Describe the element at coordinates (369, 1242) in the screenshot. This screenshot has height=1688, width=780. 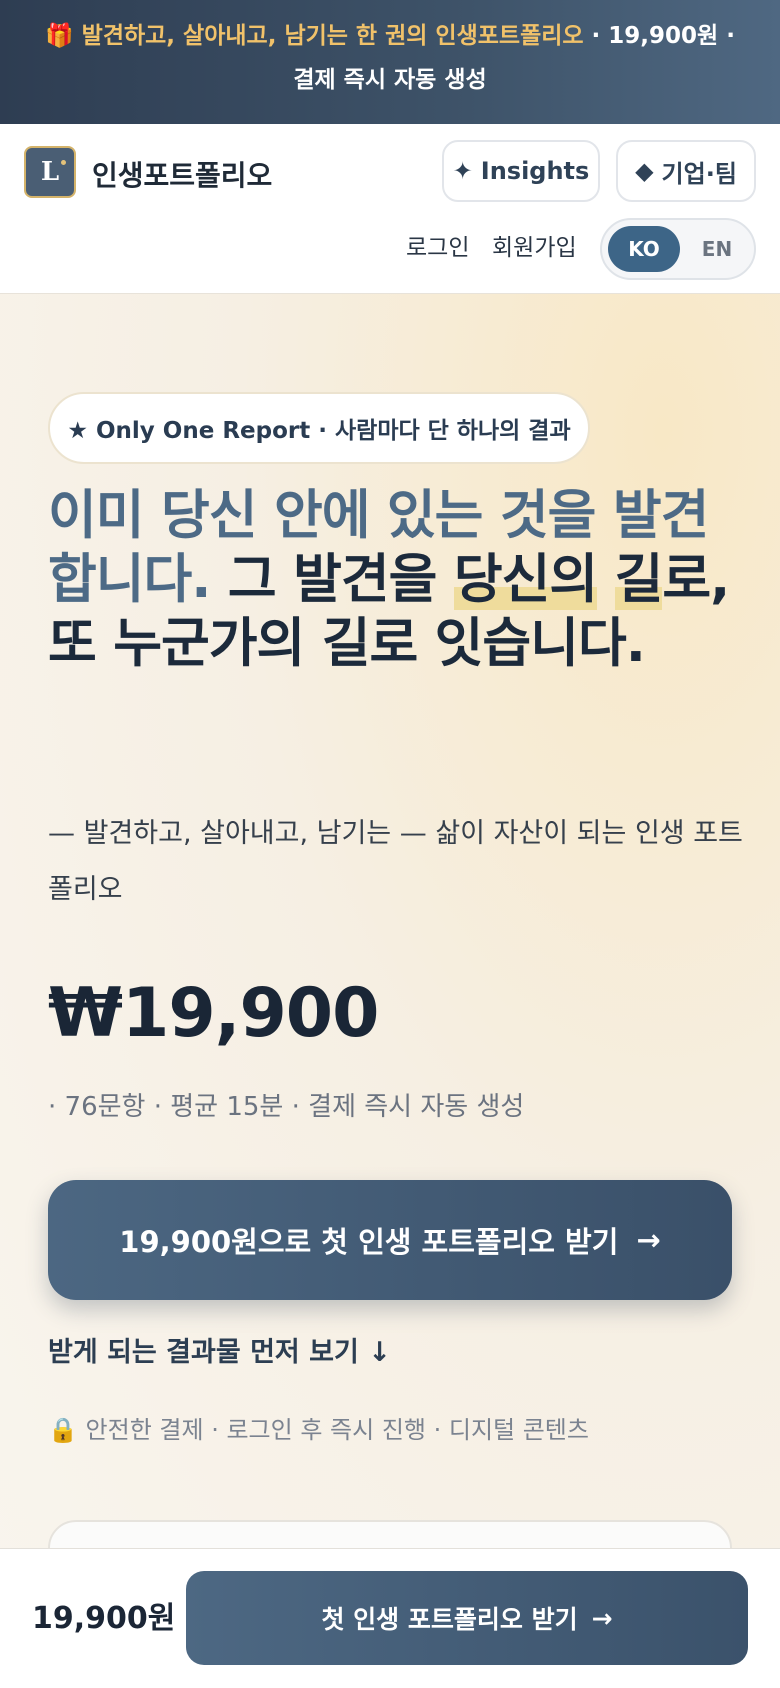
I see `primary-cta-label: 19,900원으로 첫 인생 포트폴리오 받기` at that location.